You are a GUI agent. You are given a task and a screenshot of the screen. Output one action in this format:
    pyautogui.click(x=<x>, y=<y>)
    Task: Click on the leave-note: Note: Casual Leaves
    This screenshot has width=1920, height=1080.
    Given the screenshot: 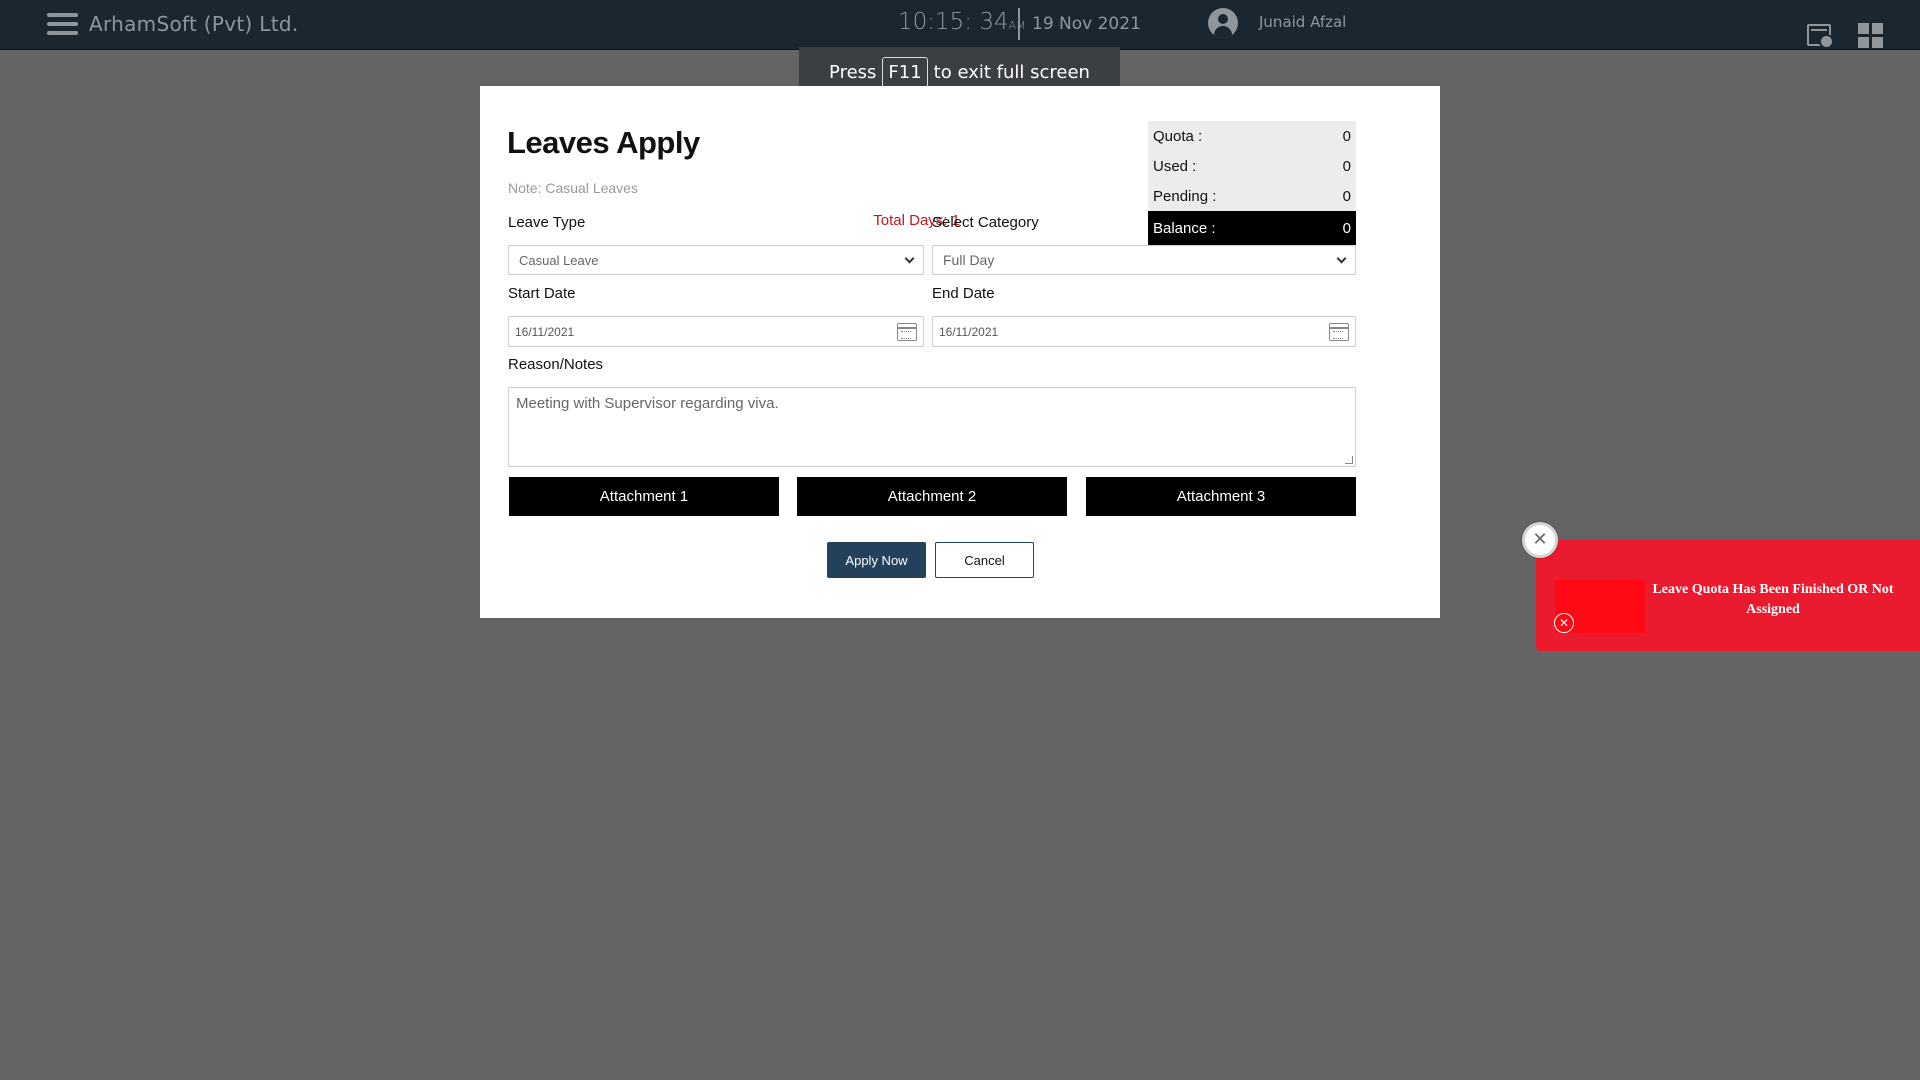 What is the action you would take?
    pyautogui.click(x=573, y=188)
    